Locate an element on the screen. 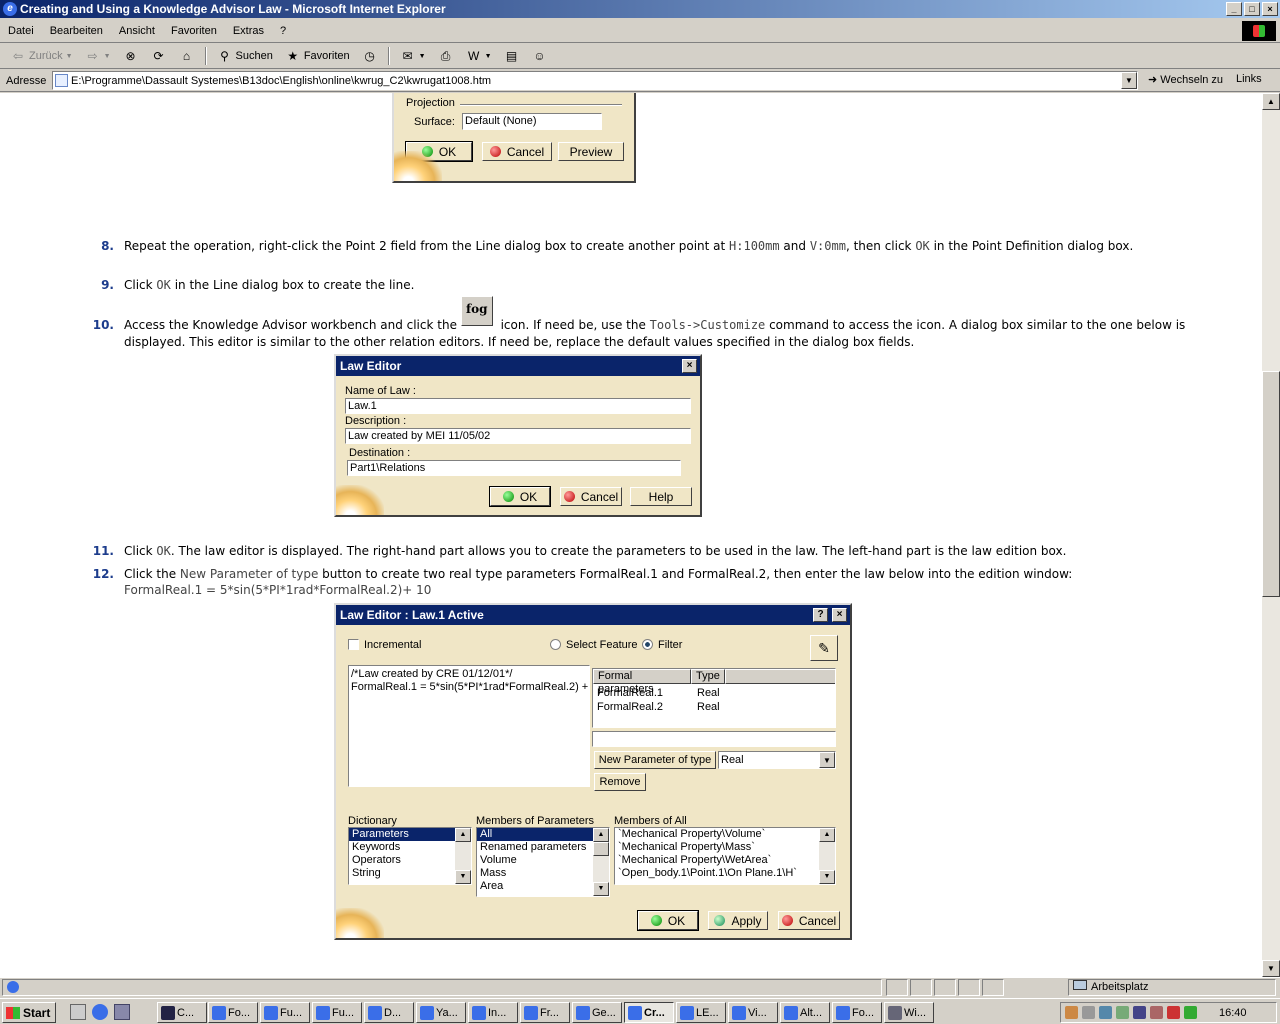  list-item: `Mechanical Property\WetArea` is located at coordinates (725, 860).